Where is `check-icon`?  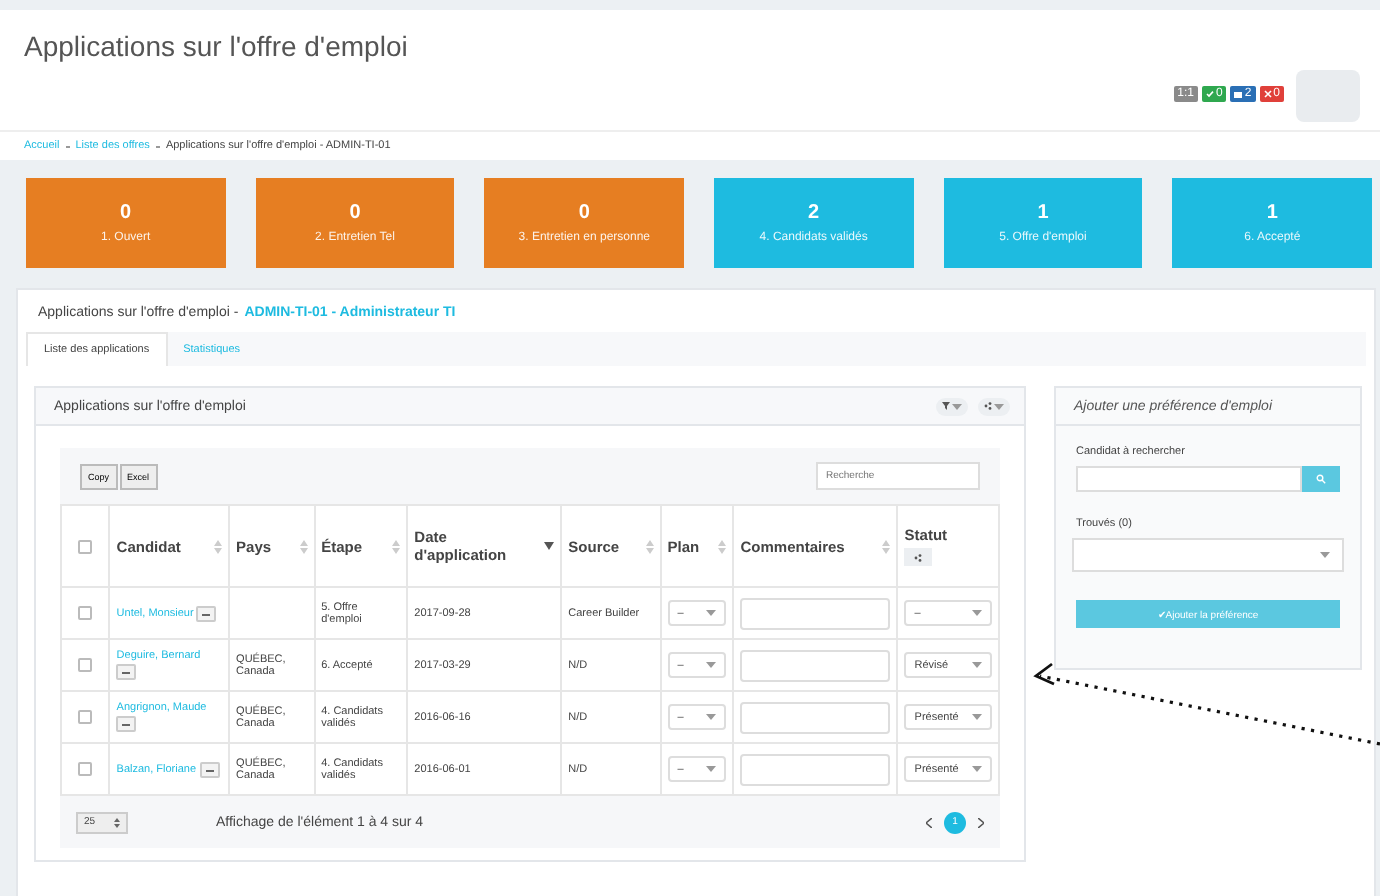 check-icon is located at coordinates (1209, 94).